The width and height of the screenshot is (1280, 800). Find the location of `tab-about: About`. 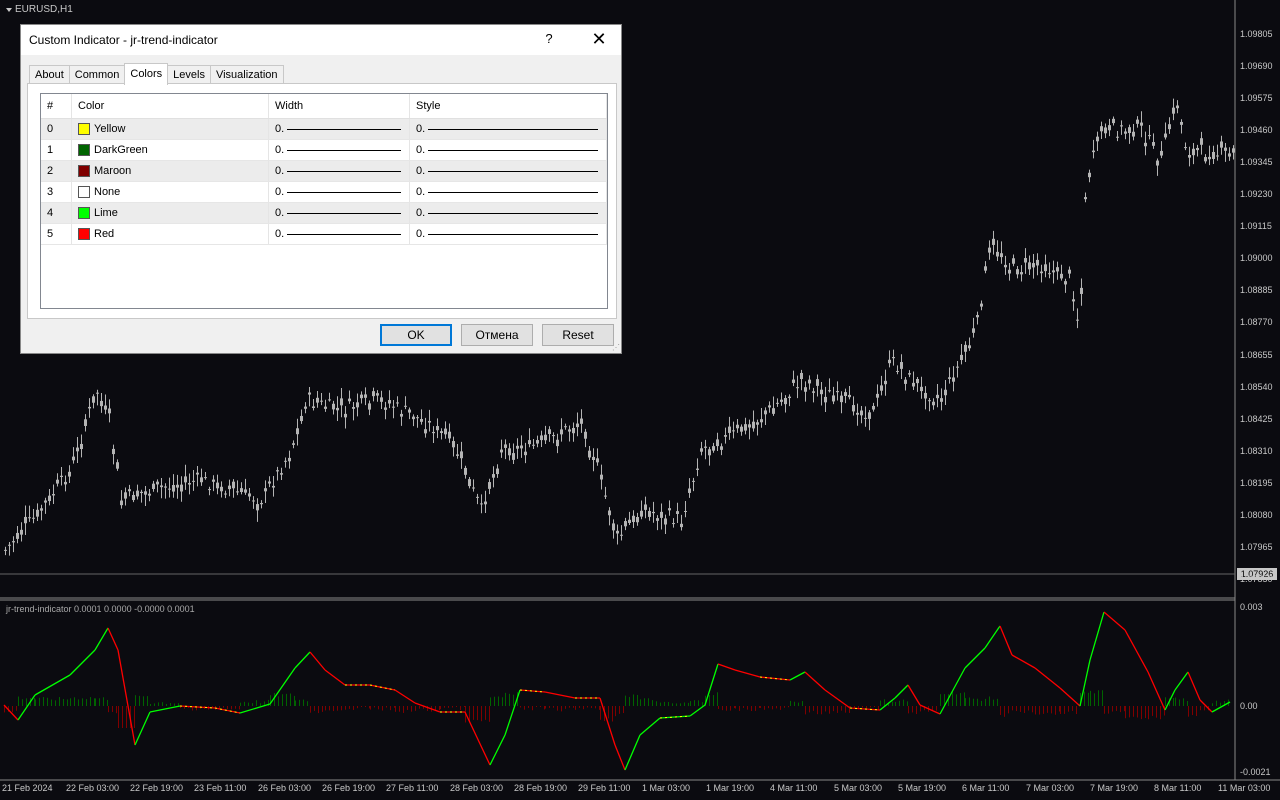

tab-about: About is located at coordinates (49, 74).